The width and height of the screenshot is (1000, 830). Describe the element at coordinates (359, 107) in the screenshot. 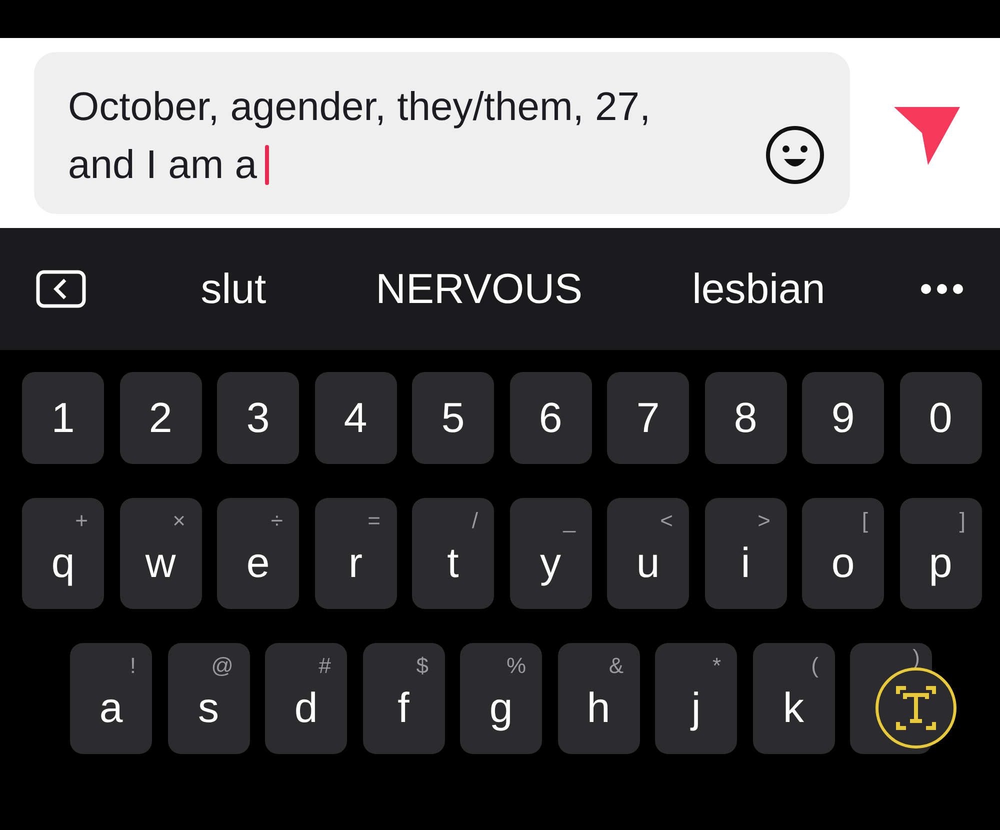

I see `message-text: October, agender, they/them, 27,` at that location.